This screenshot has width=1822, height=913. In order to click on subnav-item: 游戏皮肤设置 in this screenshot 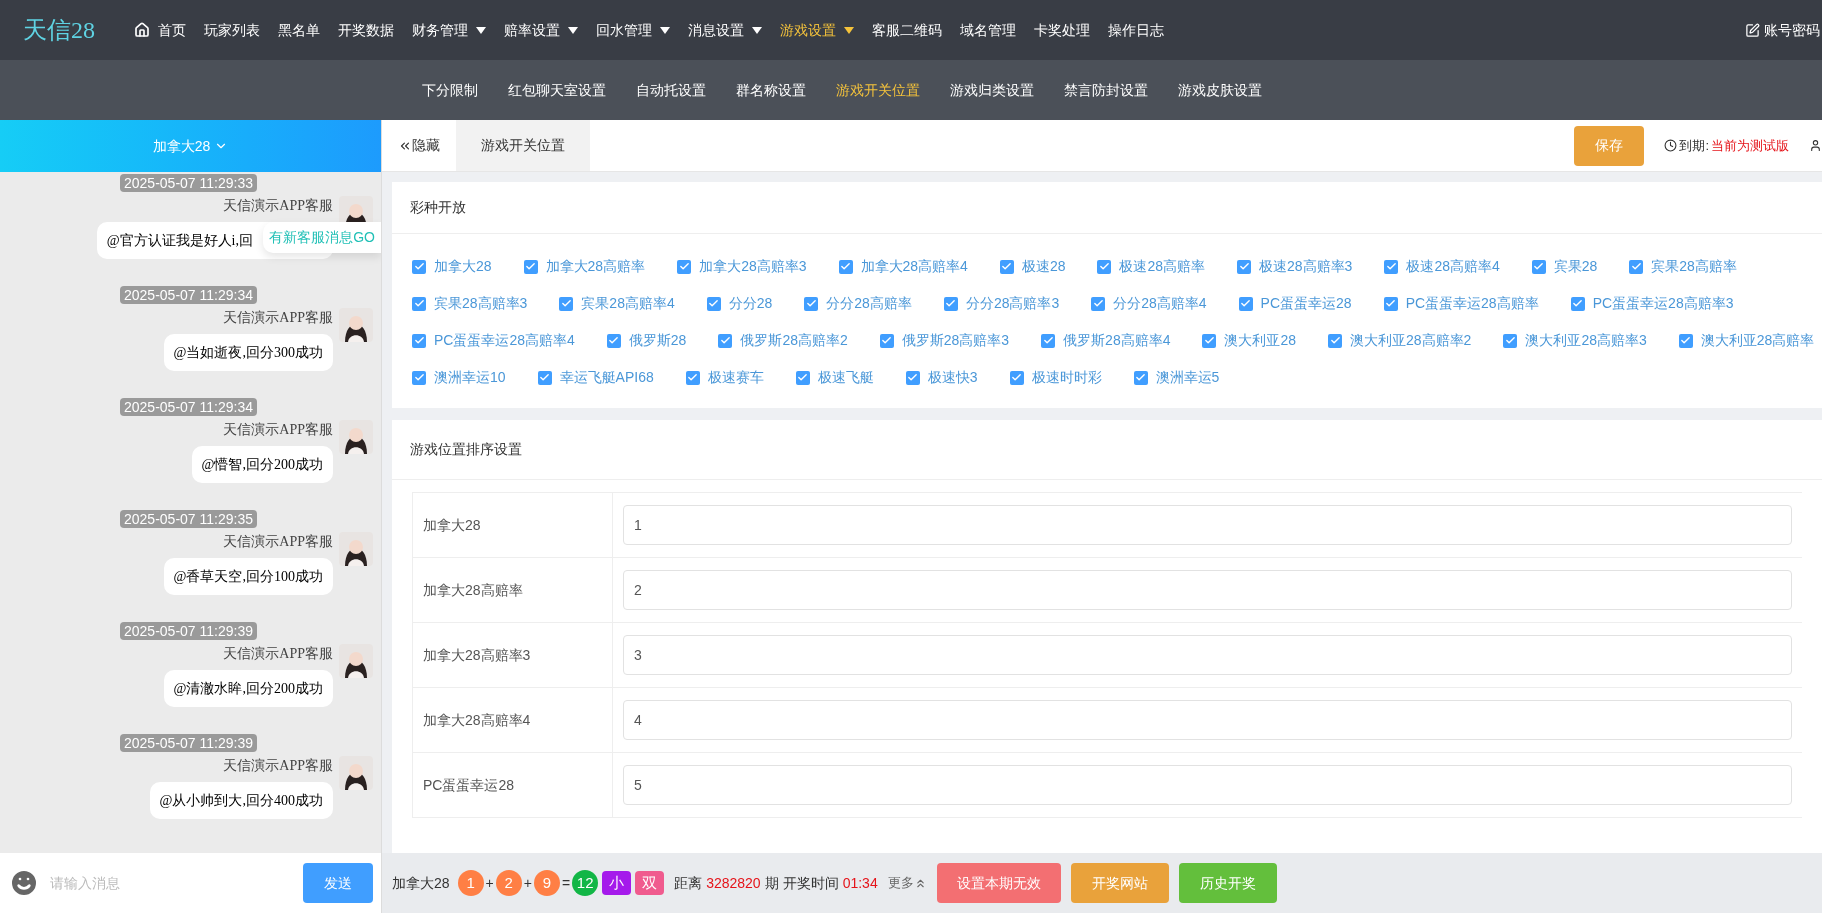, I will do `click(1220, 90)`.